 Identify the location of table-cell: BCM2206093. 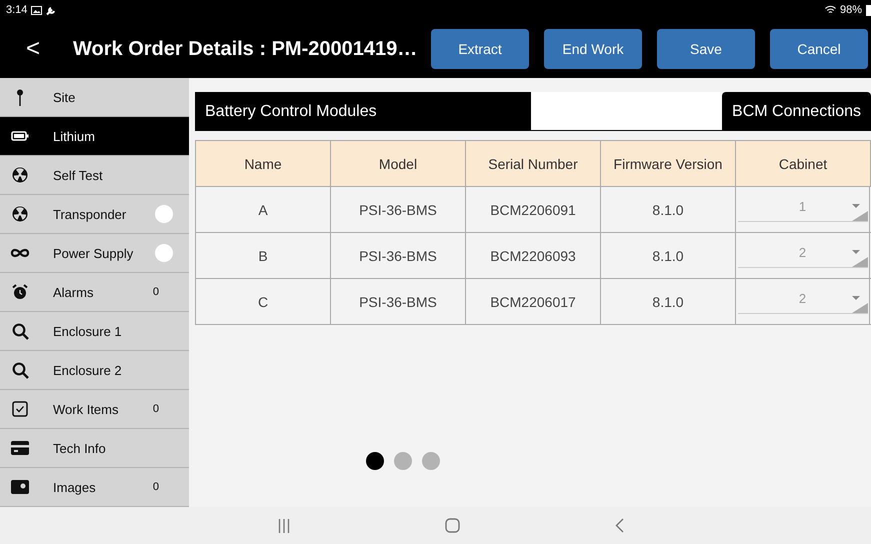
(533, 255).